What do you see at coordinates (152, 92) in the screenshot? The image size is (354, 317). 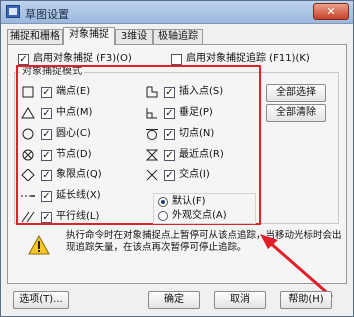 I see `insertion-icon` at bounding box center [152, 92].